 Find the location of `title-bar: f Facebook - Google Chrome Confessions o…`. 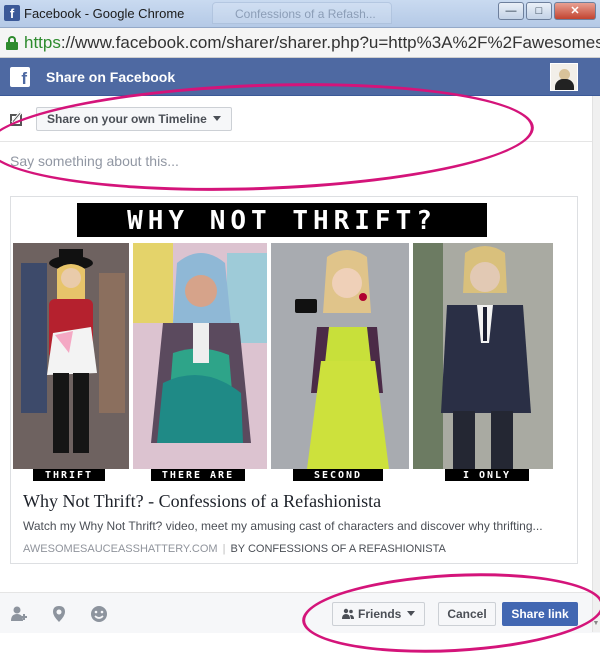

title-bar: f Facebook - Google Chrome Confessions o… is located at coordinates (300, 14).